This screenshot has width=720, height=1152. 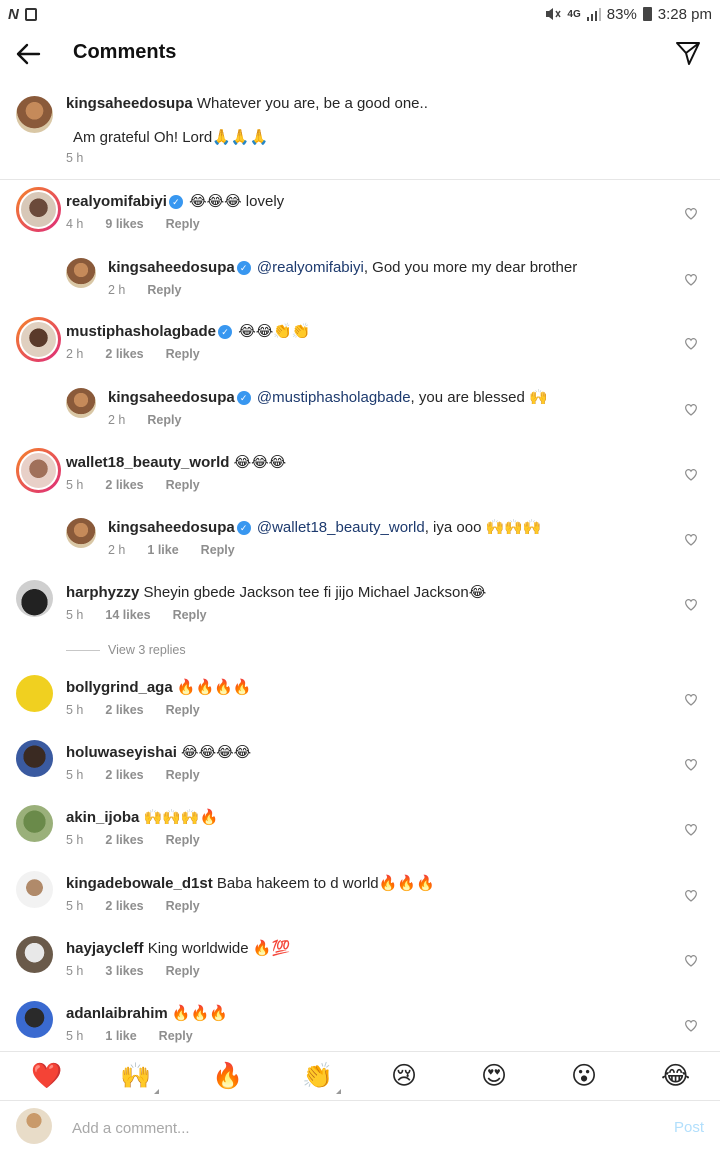 What do you see at coordinates (310, 267) in the screenshot?
I see `mention-link: @realyomifabiyi` at bounding box center [310, 267].